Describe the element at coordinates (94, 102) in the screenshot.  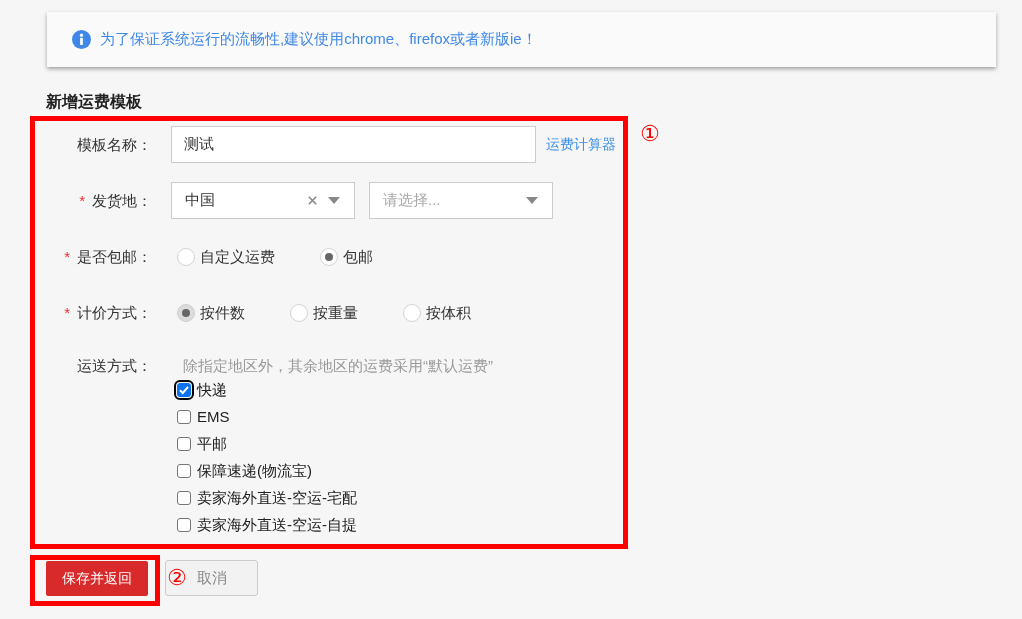
I see `page-title: 新增运费模板` at that location.